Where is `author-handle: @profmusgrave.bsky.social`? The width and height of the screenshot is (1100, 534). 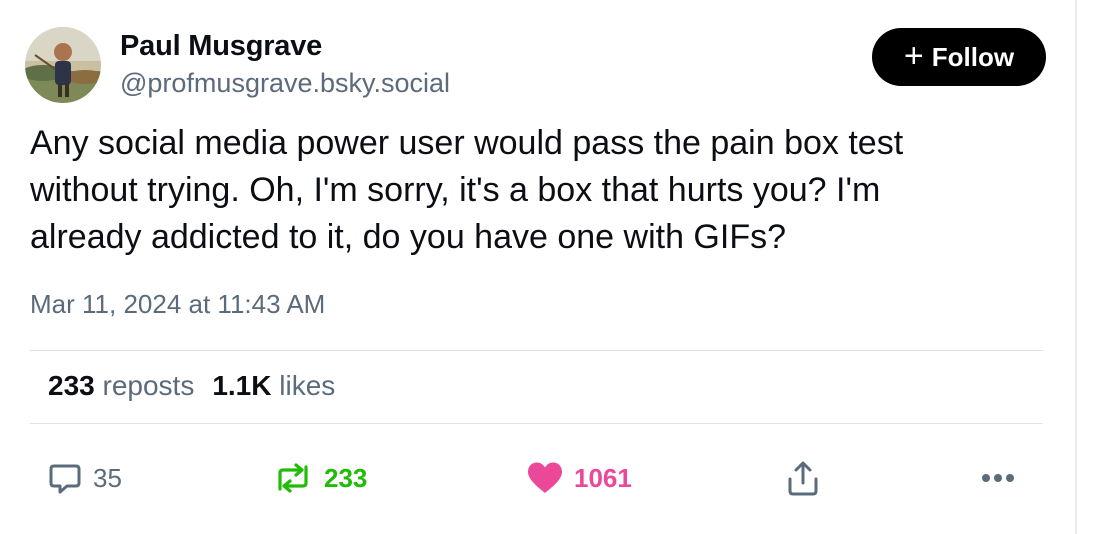 author-handle: @profmusgrave.bsky.social is located at coordinates (285, 83).